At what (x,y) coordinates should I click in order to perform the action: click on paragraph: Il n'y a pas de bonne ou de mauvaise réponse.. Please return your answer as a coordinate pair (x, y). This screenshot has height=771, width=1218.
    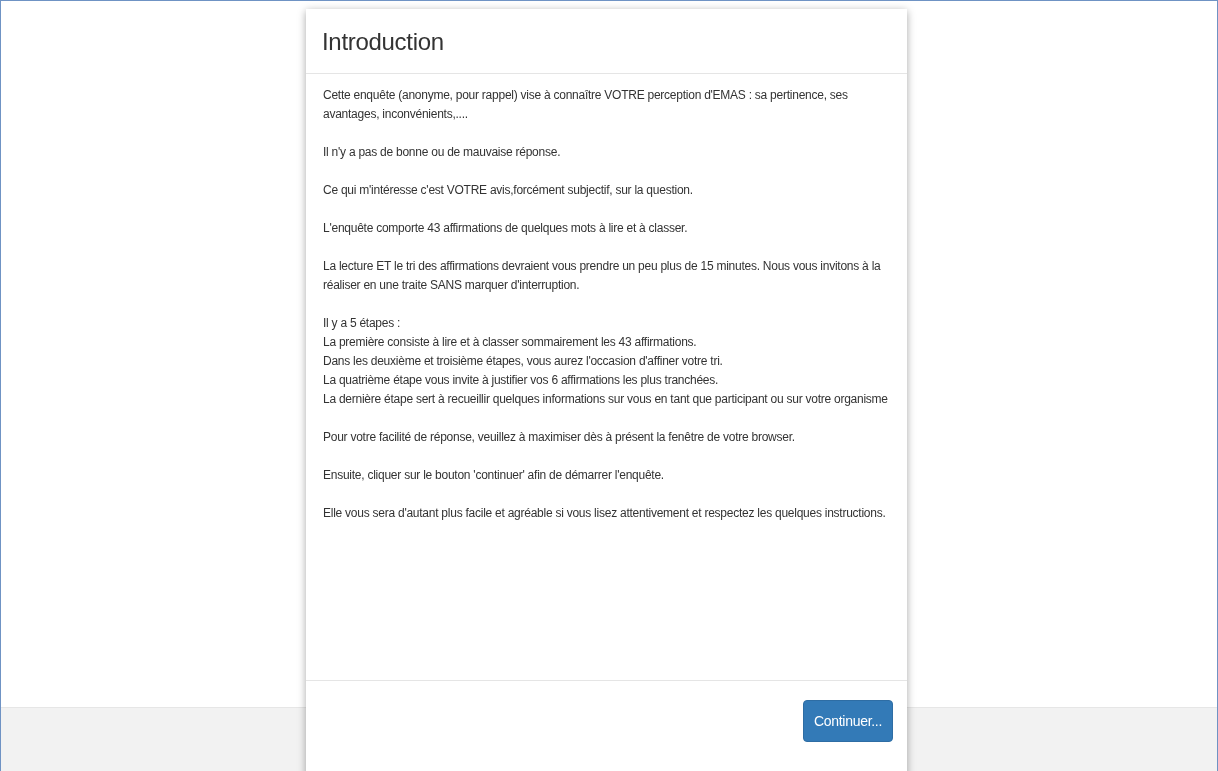
    Looking at the image, I should click on (442, 152).